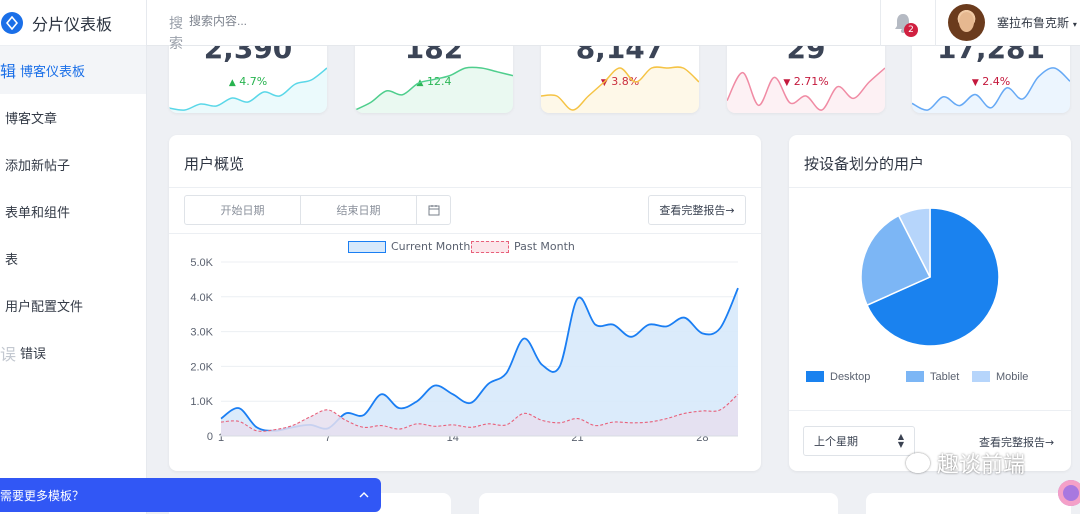 The height and width of the screenshot is (514, 1080). I want to click on user-name: 塞拉布鲁克斯, so click(1033, 23).